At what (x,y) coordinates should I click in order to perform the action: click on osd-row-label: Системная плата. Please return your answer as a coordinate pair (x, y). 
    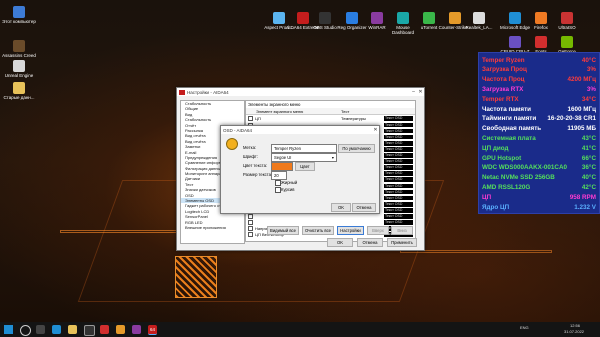
    Looking at the image, I should click on (509, 138).